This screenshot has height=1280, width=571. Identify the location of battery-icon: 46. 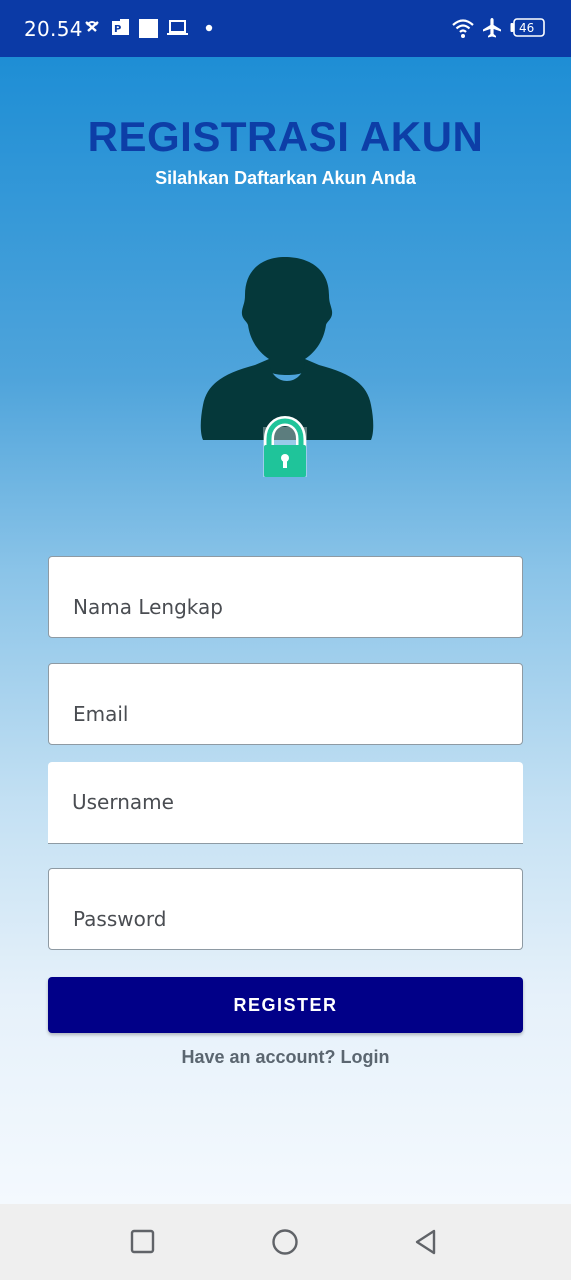
(527, 27).